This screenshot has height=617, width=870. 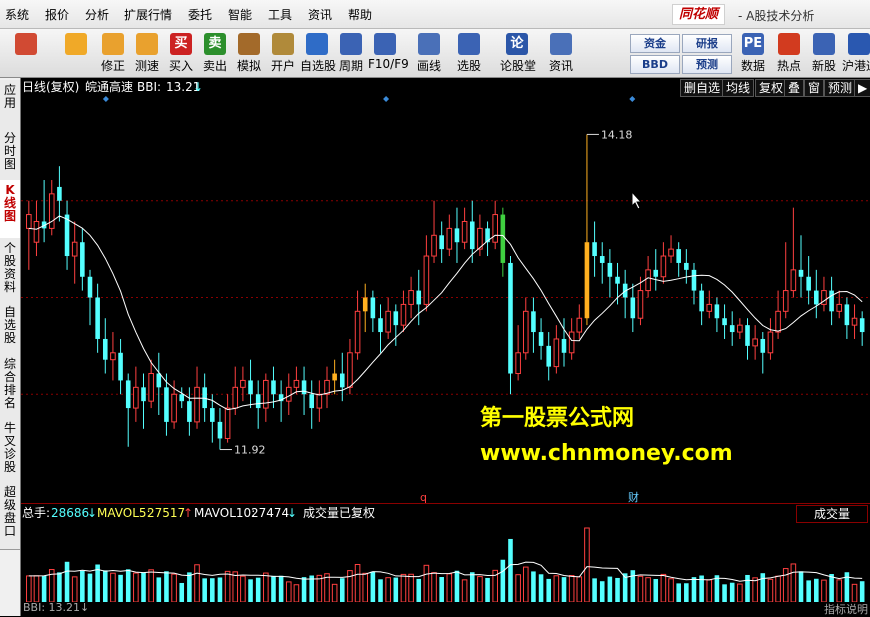 I want to click on toolbar-button-6: 模拟, so click(x=249, y=53).